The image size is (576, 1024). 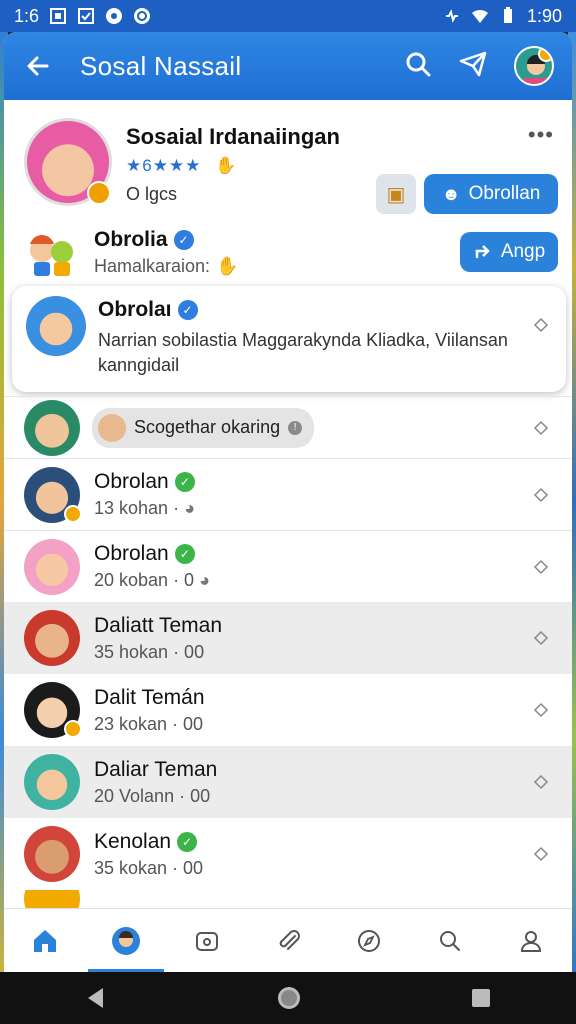 What do you see at coordinates (125, 940) in the screenshot?
I see `profile-avatar-icon` at bounding box center [125, 940].